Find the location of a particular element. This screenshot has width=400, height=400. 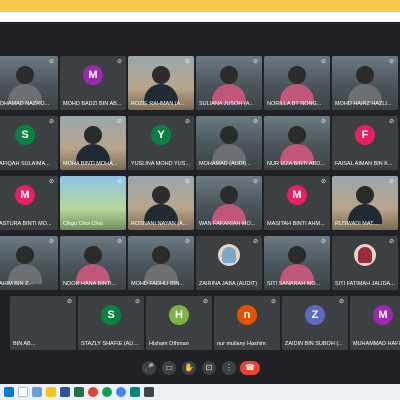

present-screen-button: ⊡ is located at coordinates (209, 368).